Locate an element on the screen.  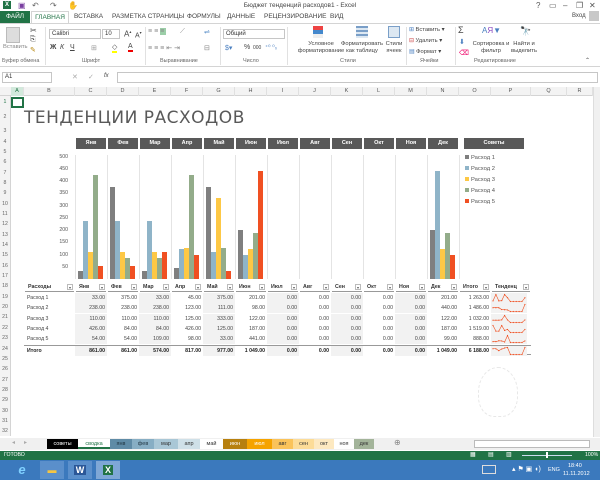
sheet-tab-9: июл is located at coordinates (259, 444).